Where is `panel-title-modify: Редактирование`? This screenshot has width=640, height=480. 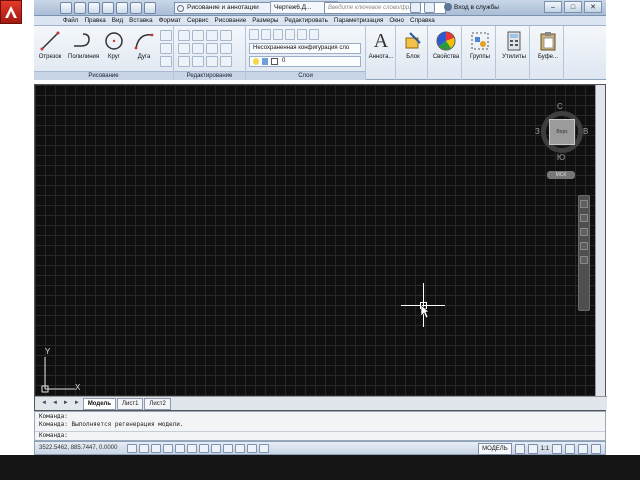
panel-title-modify: Редактирование is located at coordinates (209, 75).